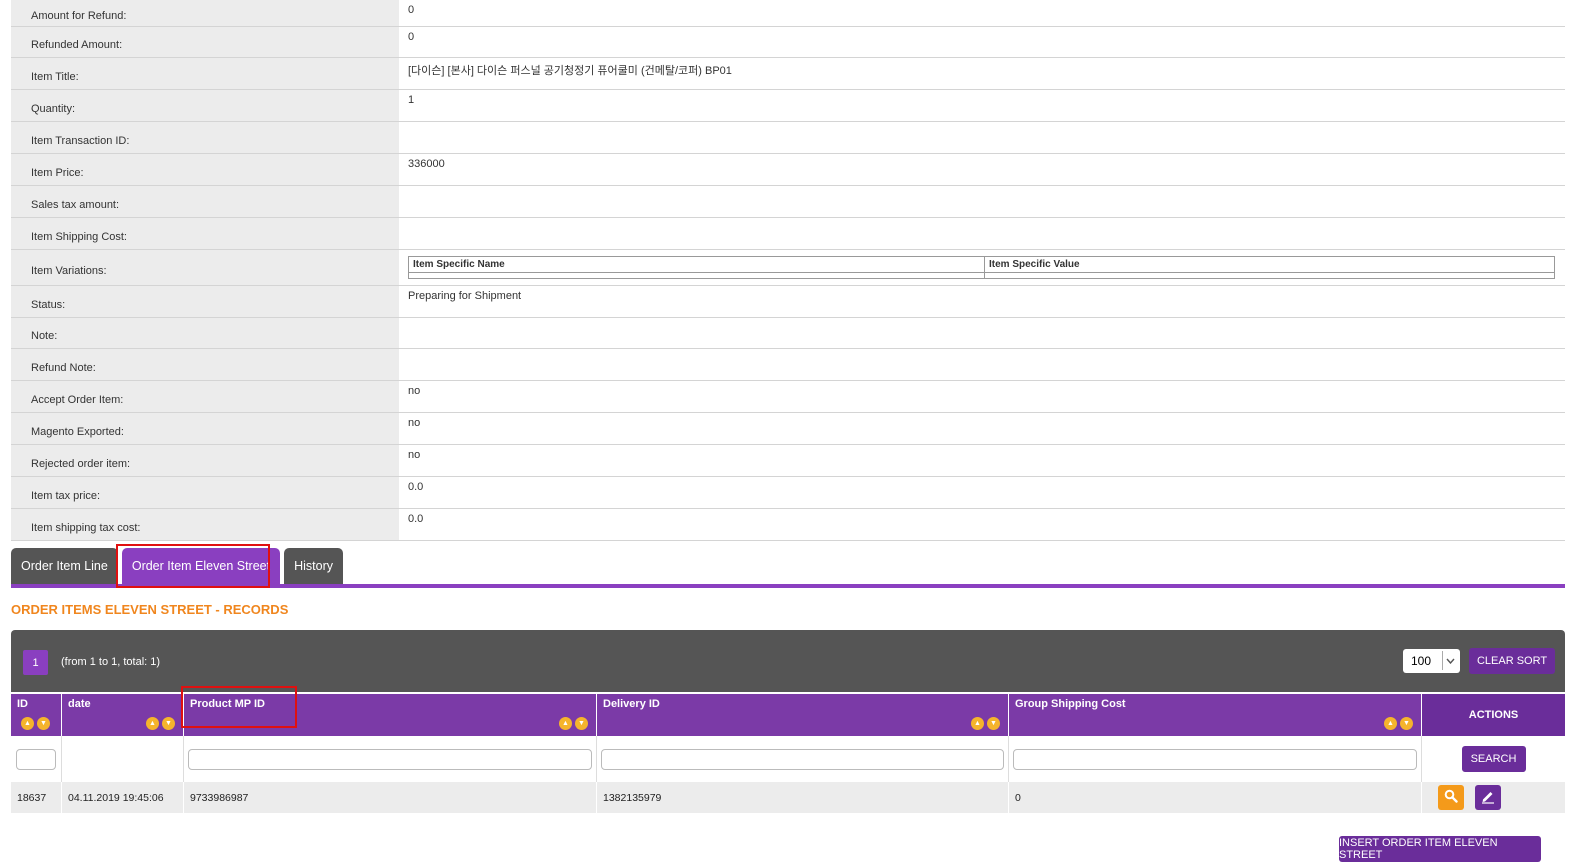  I want to click on cell-delivery-id: 1382135979, so click(803, 797).